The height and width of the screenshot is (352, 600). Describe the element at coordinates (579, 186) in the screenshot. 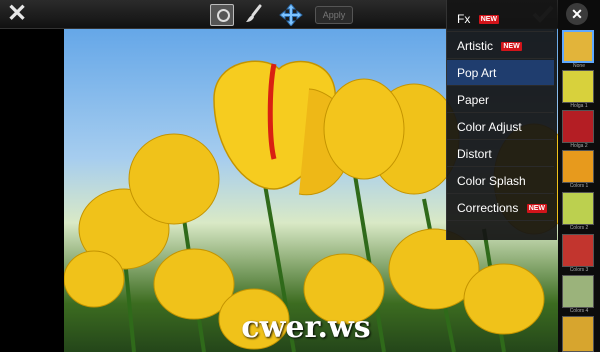

I see `preset-label: Colors 1` at that location.